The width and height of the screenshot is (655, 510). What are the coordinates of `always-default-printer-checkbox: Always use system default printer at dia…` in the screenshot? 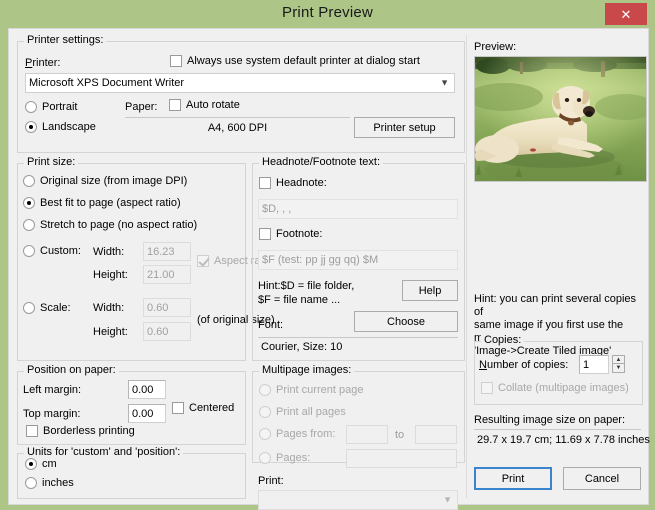 It's located at (295, 61).